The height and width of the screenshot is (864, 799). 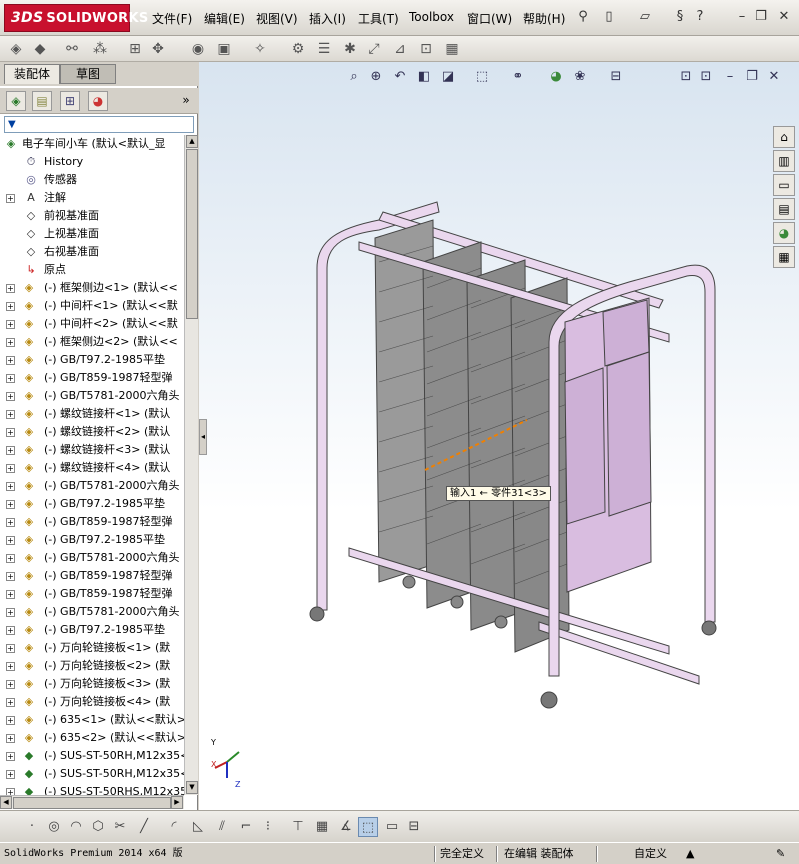 What do you see at coordinates (378, 18) in the screenshot?
I see `menu-tools: 工具(T)` at bounding box center [378, 18].